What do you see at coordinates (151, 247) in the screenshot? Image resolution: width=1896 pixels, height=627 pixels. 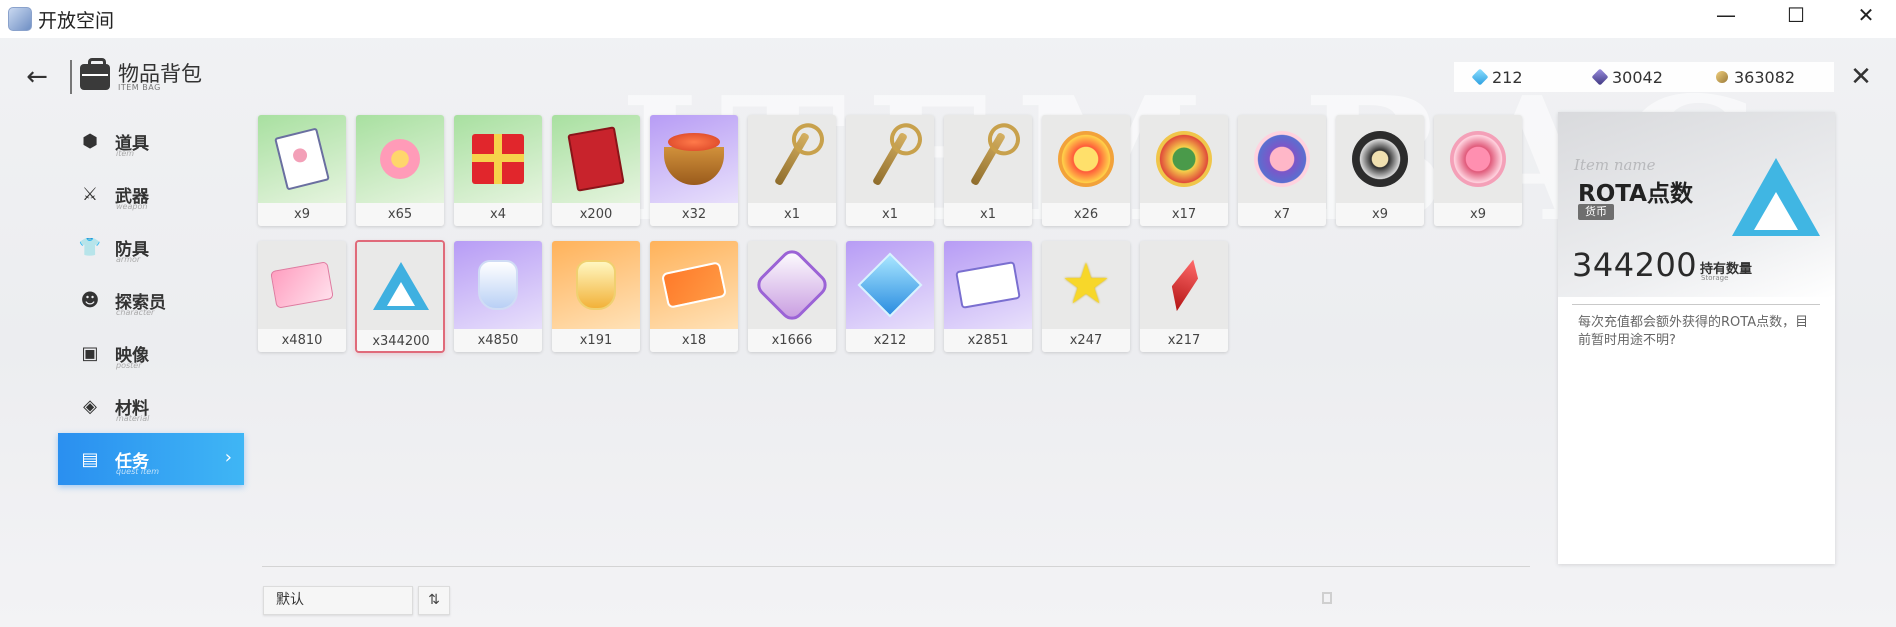 I see `sidebar-item-armor: 👕 防具 armor` at bounding box center [151, 247].